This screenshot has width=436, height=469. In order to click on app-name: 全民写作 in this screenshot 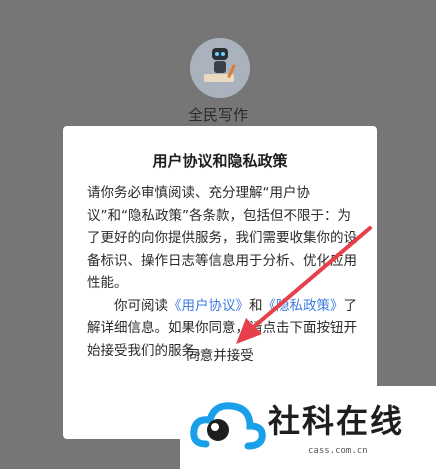, I will do `click(217, 115)`.